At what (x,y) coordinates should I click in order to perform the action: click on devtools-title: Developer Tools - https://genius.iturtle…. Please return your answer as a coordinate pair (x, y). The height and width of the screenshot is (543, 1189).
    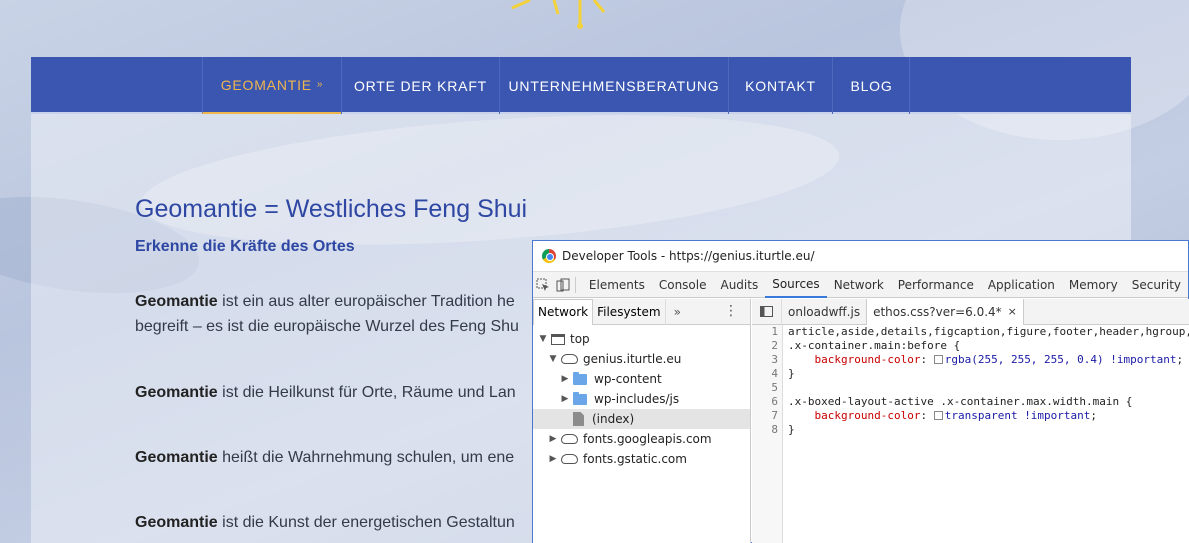
    Looking at the image, I should click on (688, 256).